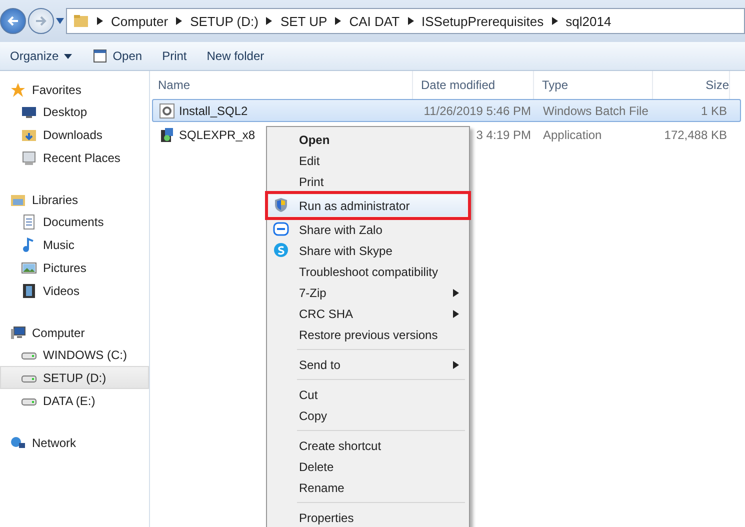 This screenshot has width=745, height=527. Describe the element at coordinates (368, 466) in the screenshot. I see `menu-item: Delete` at that location.